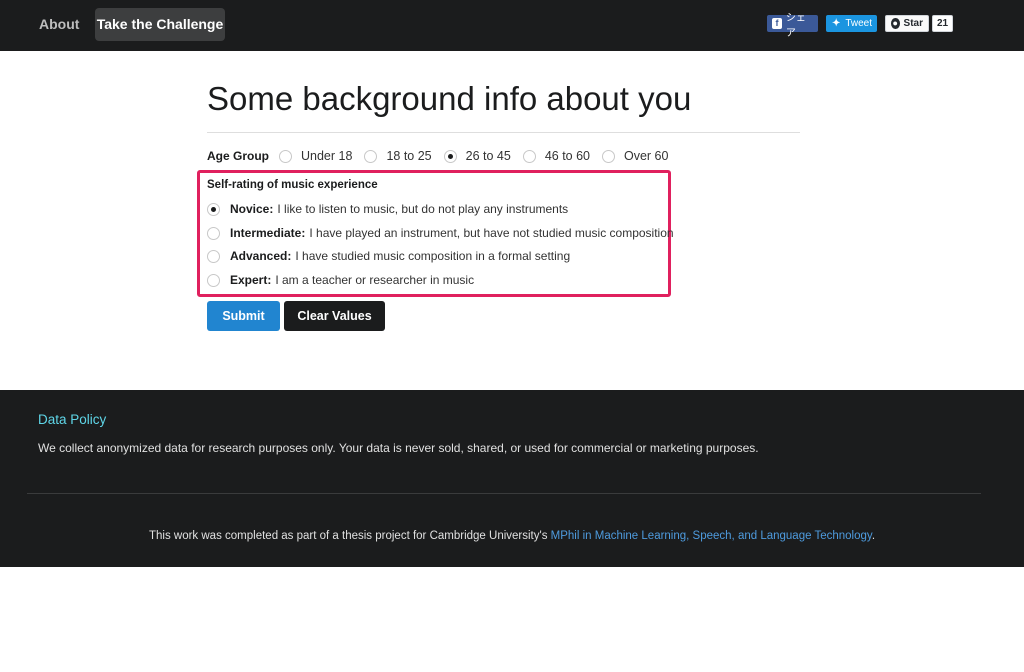 The image size is (1024, 672). I want to click on footer-divider, so click(504, 493).